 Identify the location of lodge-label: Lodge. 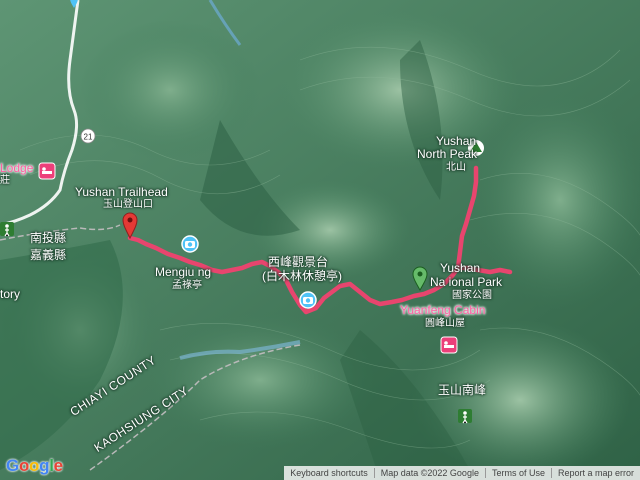
(16, 168).